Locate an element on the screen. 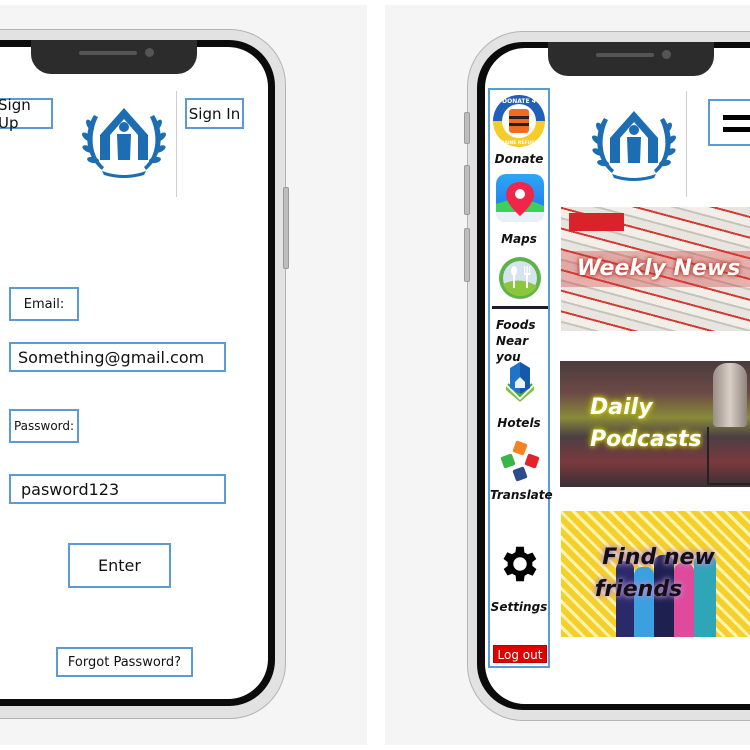 The width and height of the screenshot is (750, 750). sidebar-label-hotels: Hotels is located at coordinates (519, 423).